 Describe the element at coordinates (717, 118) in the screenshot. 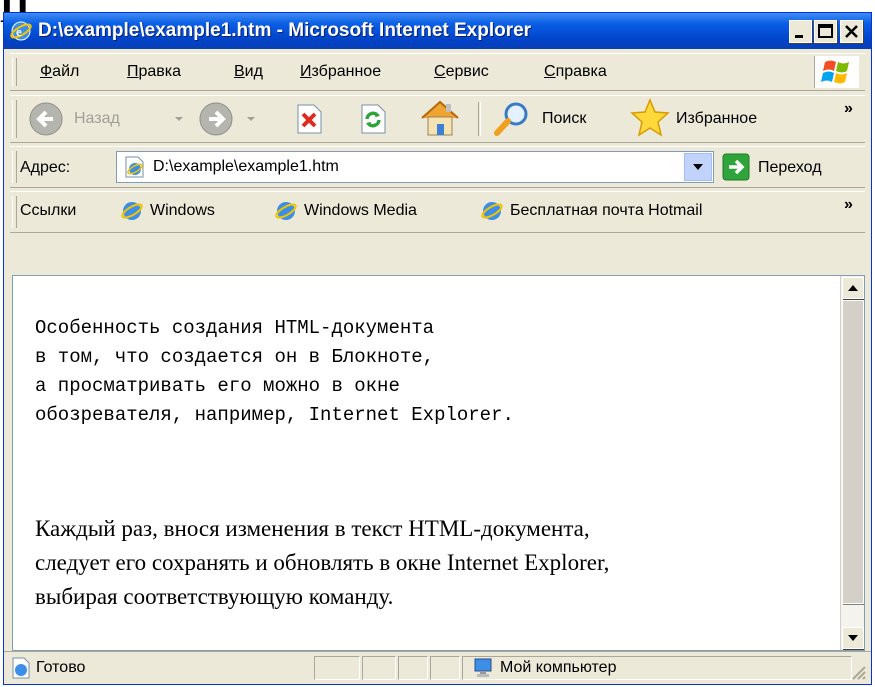

I see `favorites-label: Избранное` at that location.